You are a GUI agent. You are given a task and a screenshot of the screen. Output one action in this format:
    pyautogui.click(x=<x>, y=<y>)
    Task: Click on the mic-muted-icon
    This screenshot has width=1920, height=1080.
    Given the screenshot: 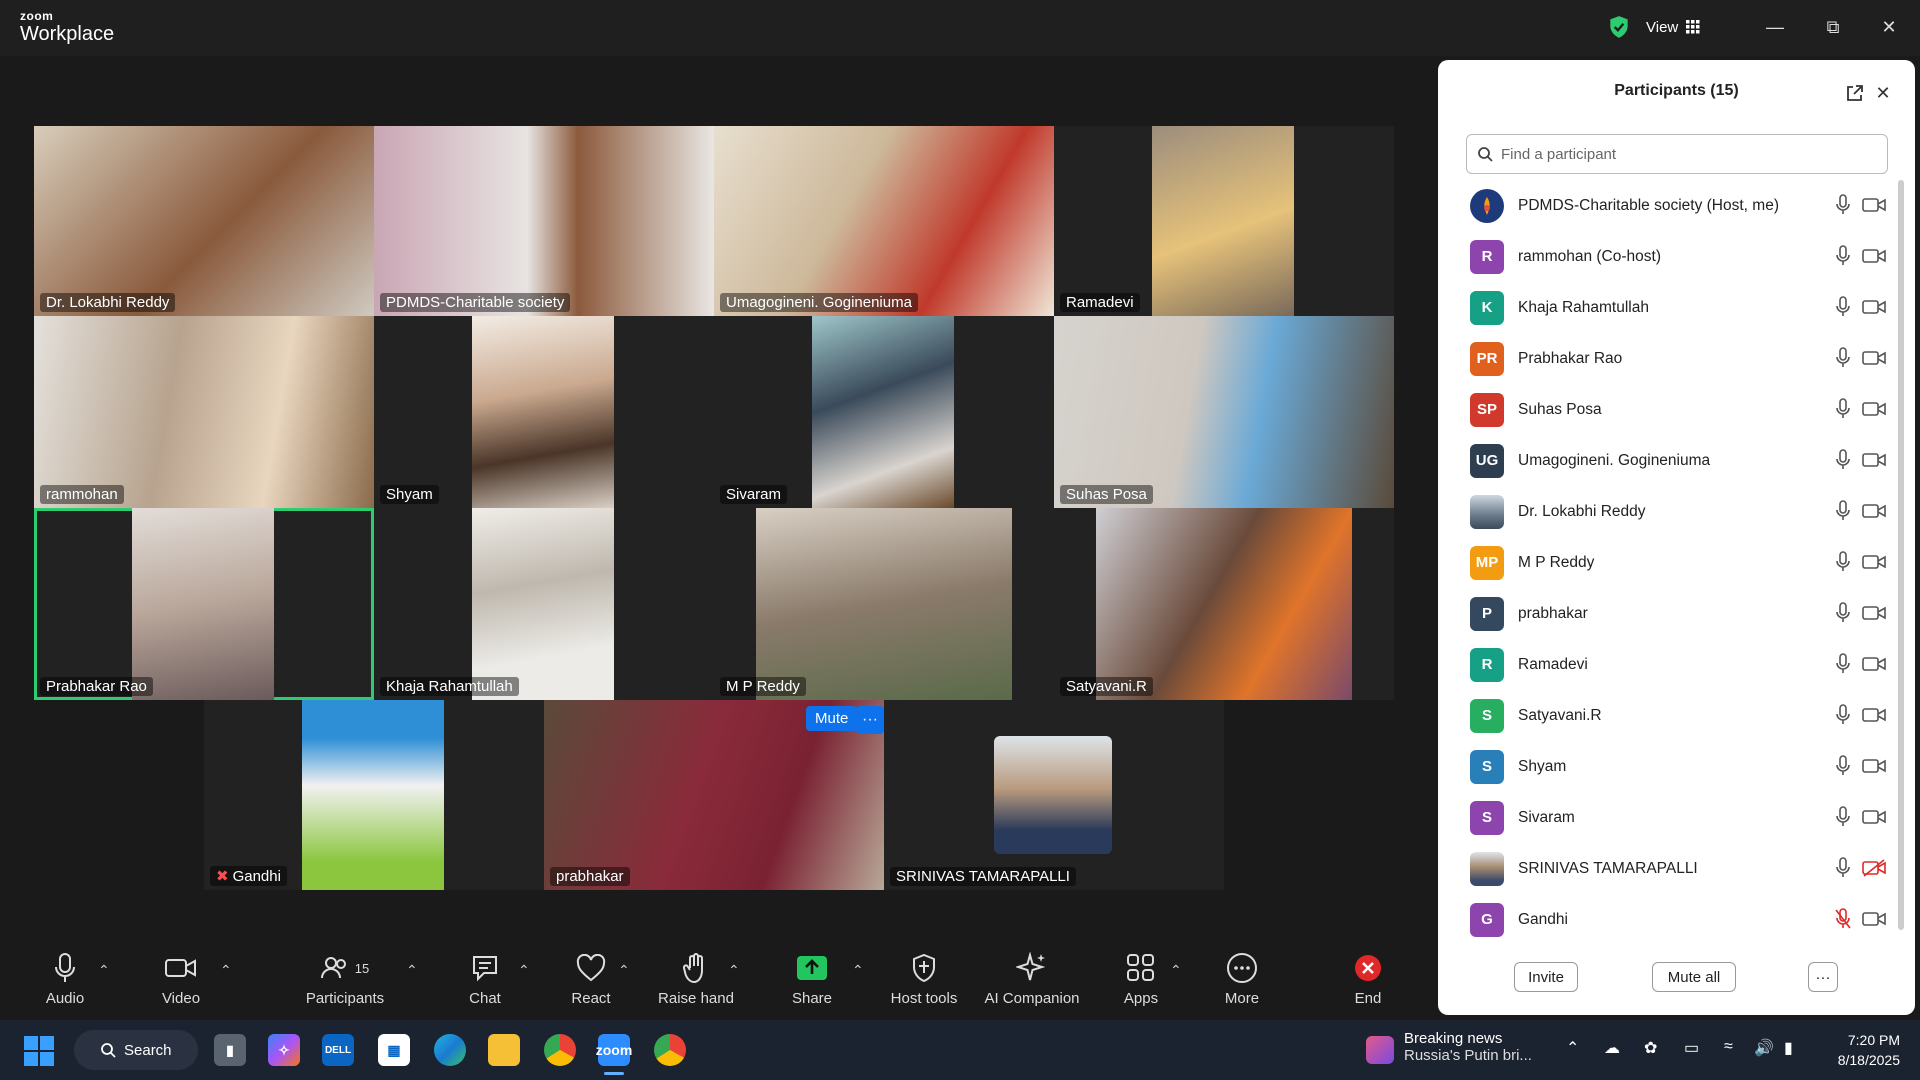 What is the action you would take?
    pyautogui.click(x=1843, y=919)
    